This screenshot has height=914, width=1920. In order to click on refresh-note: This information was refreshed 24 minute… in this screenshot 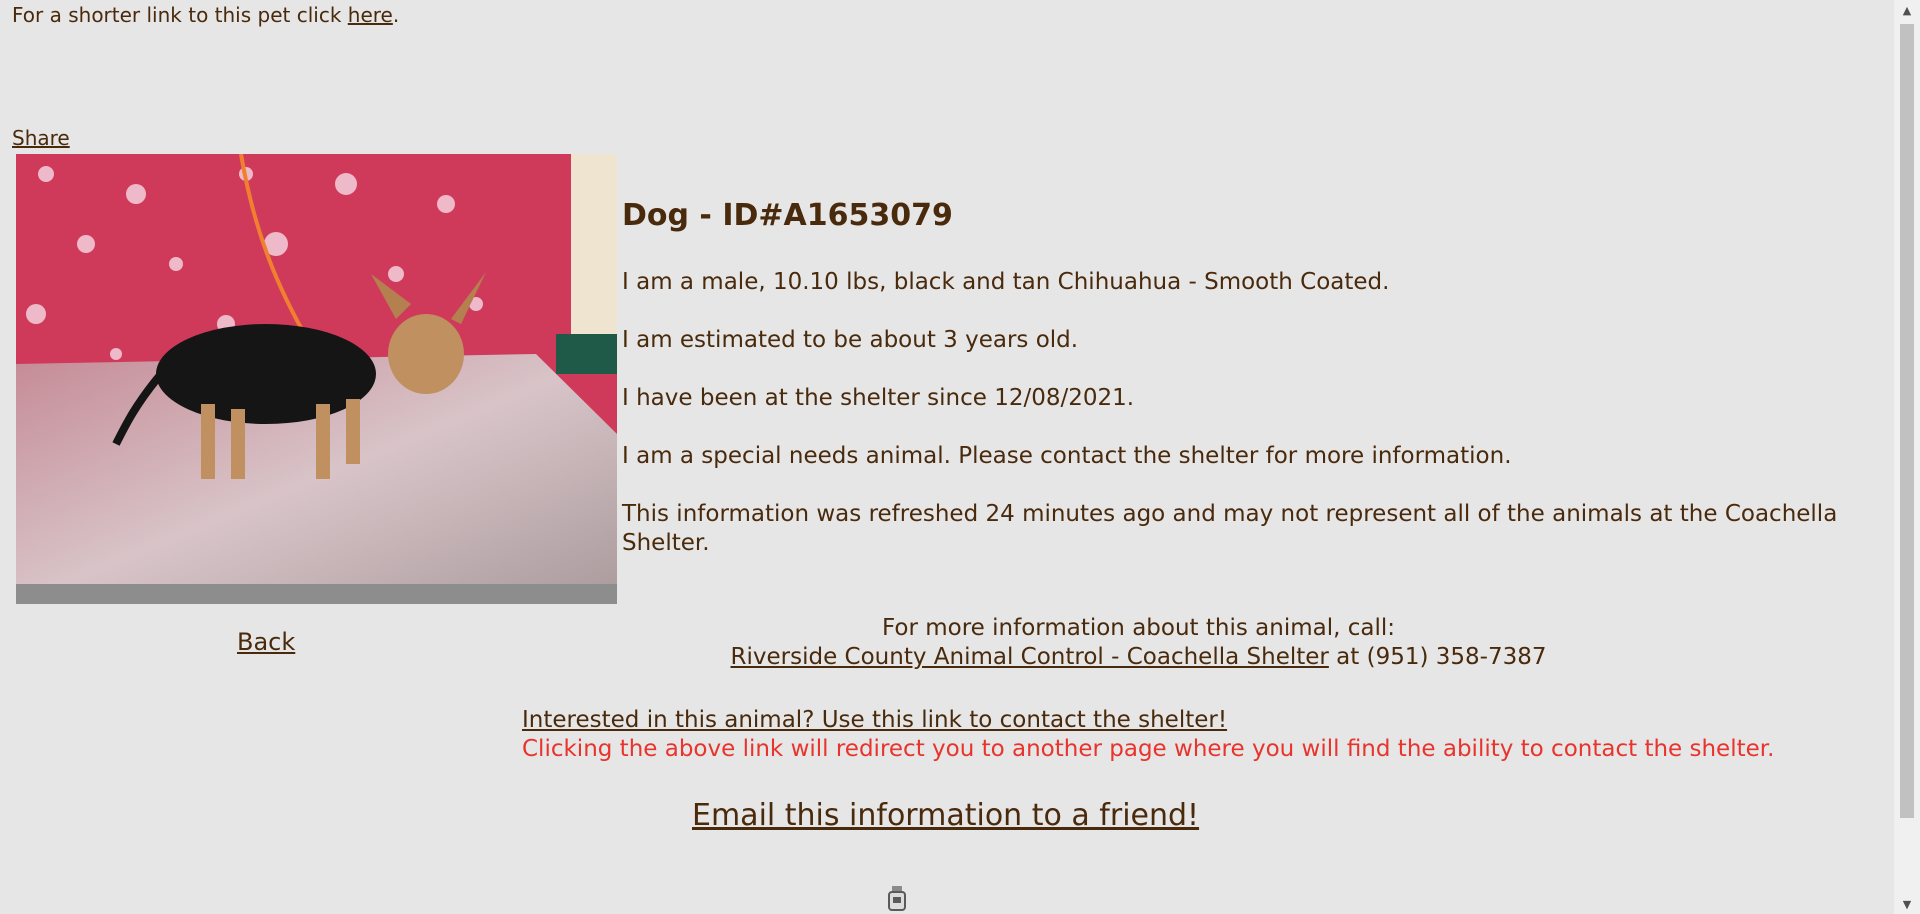, I will do `click(1230, 528)`.